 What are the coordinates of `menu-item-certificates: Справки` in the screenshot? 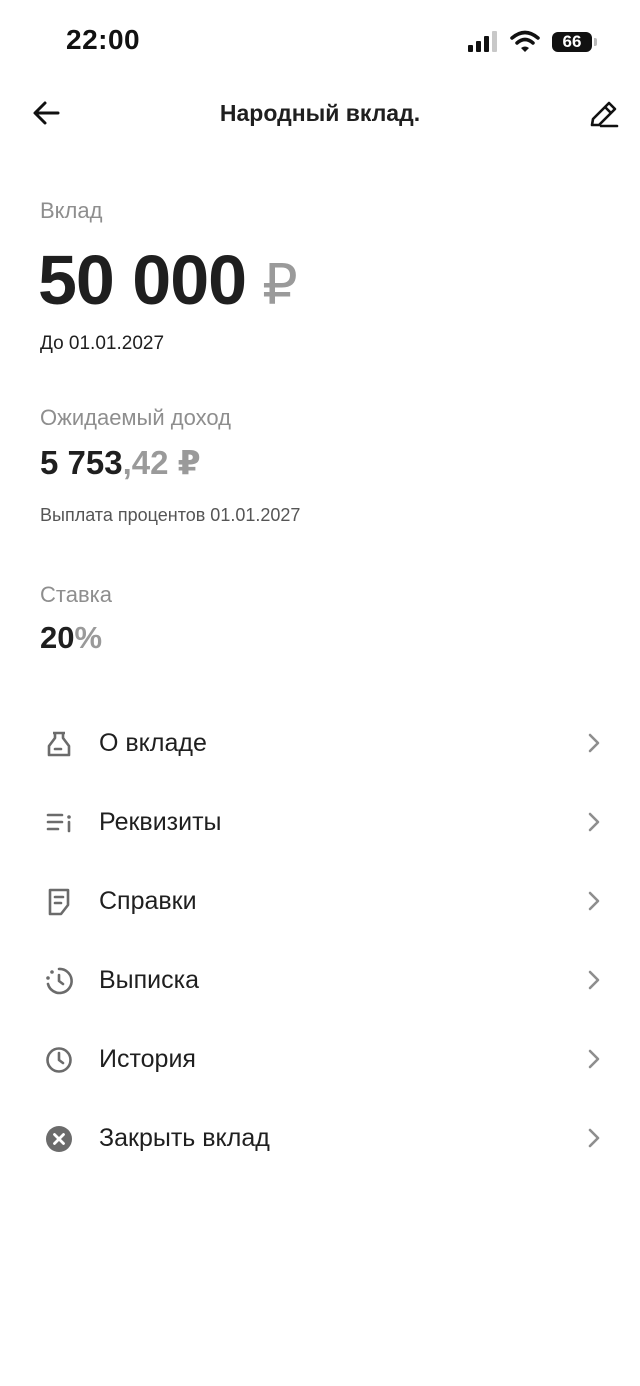 It's located at (320, 902).